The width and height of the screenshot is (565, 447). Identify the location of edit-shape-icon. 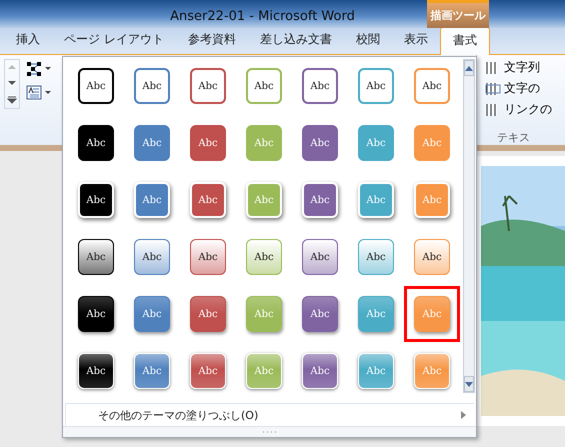
(39, 69).